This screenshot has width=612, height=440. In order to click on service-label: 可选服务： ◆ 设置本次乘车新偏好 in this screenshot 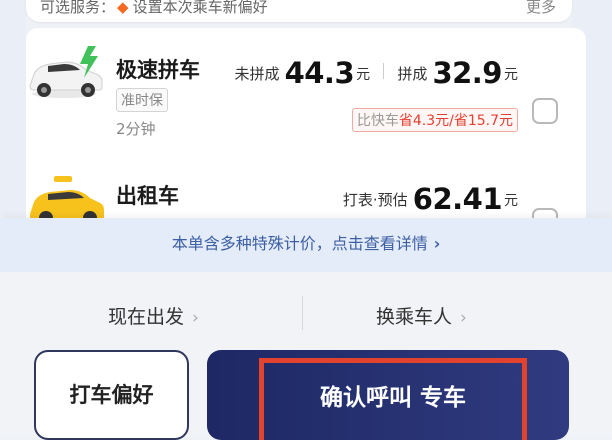, I will do `click(154, 8)`.